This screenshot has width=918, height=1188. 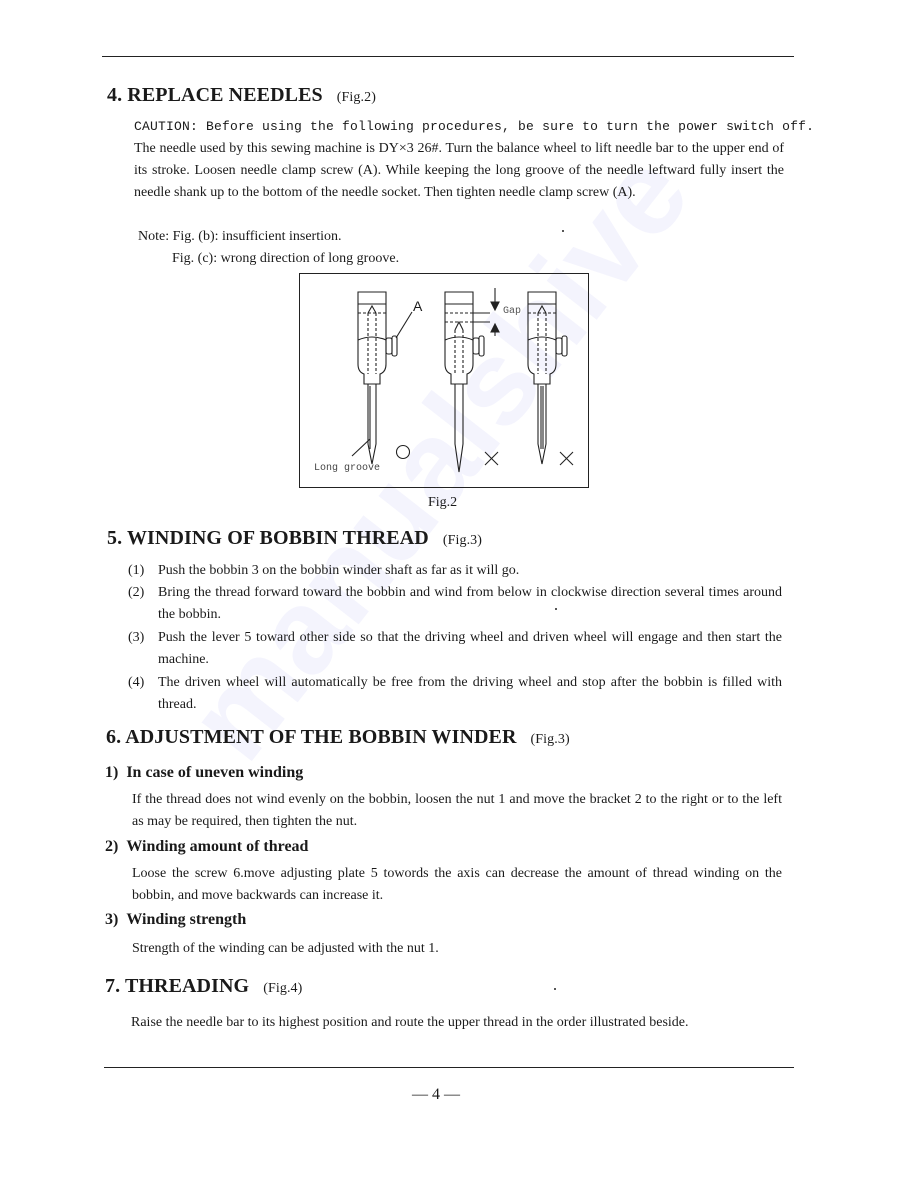 I want to click on subsection-heading: 3) Winding strength, so click(x=176, y=919).